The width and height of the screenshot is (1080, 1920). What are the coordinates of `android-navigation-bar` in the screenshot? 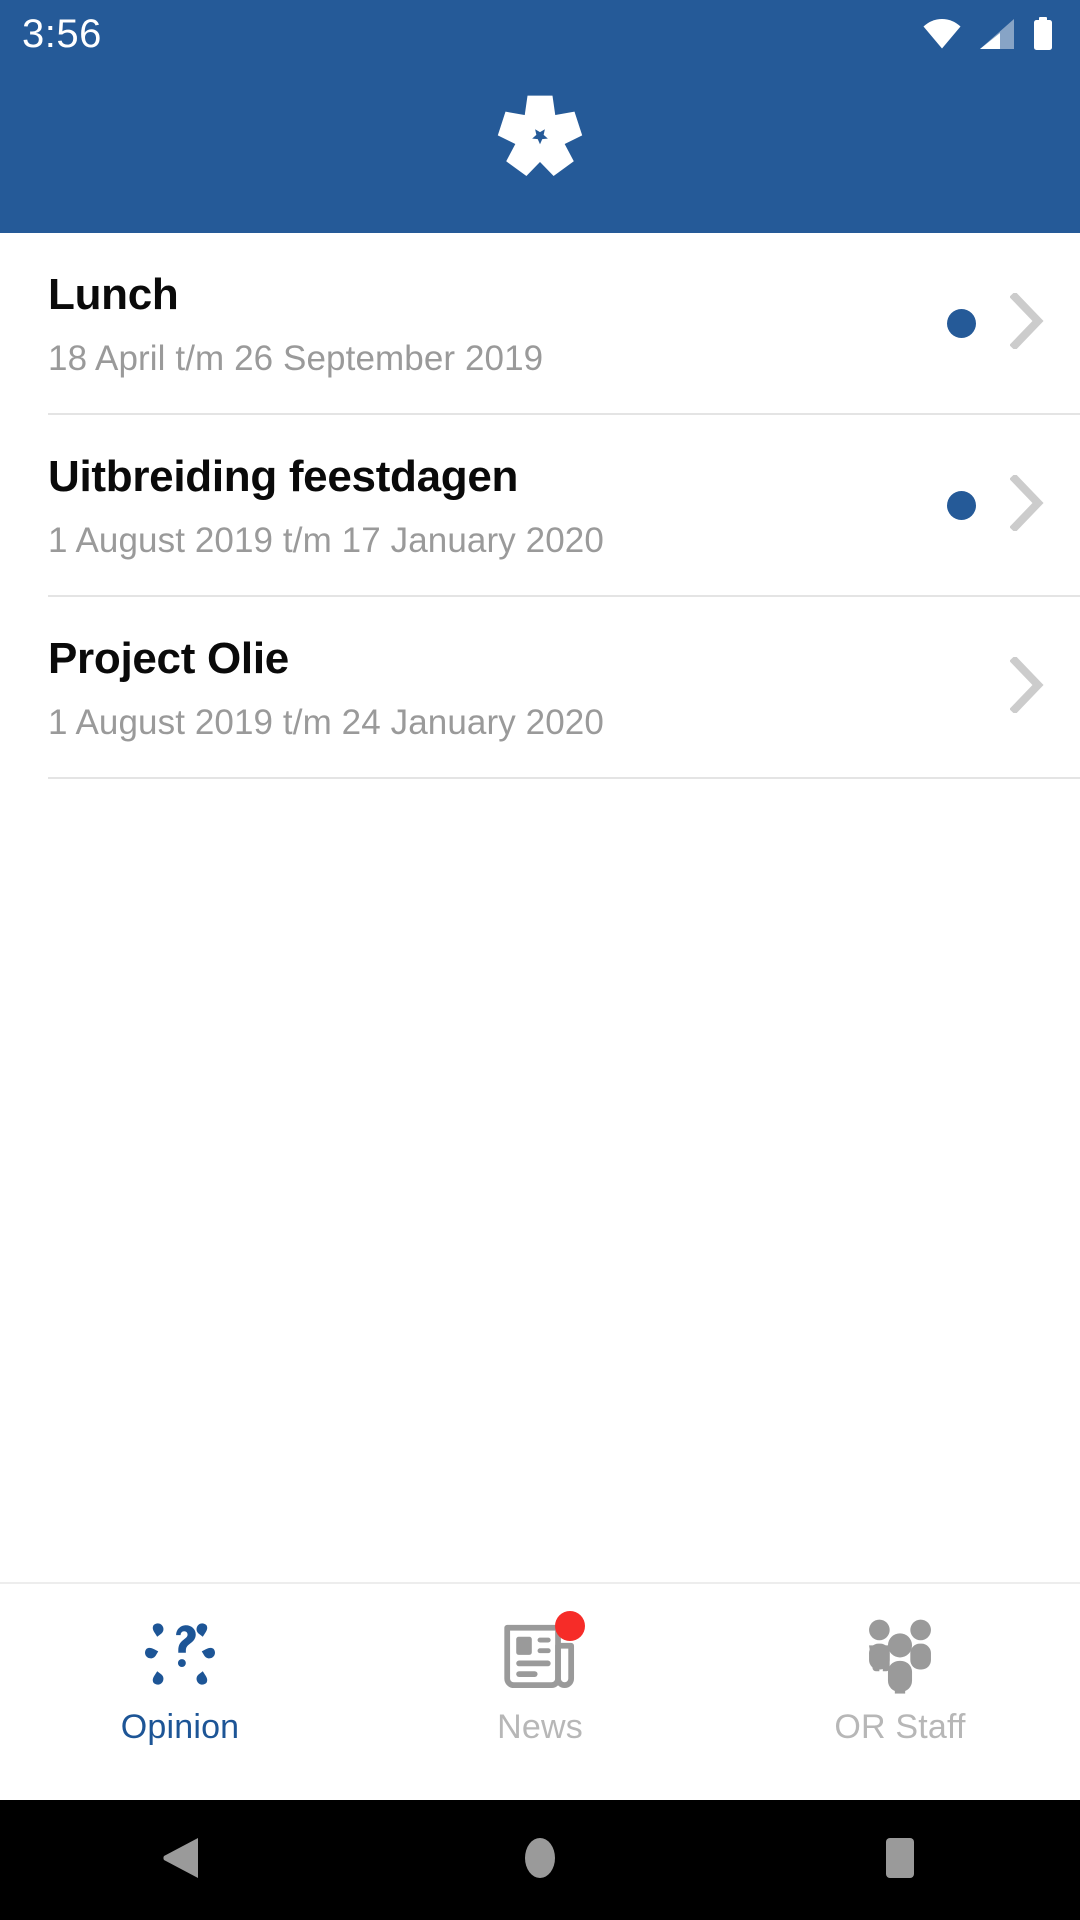 It's located at (540, 1860).